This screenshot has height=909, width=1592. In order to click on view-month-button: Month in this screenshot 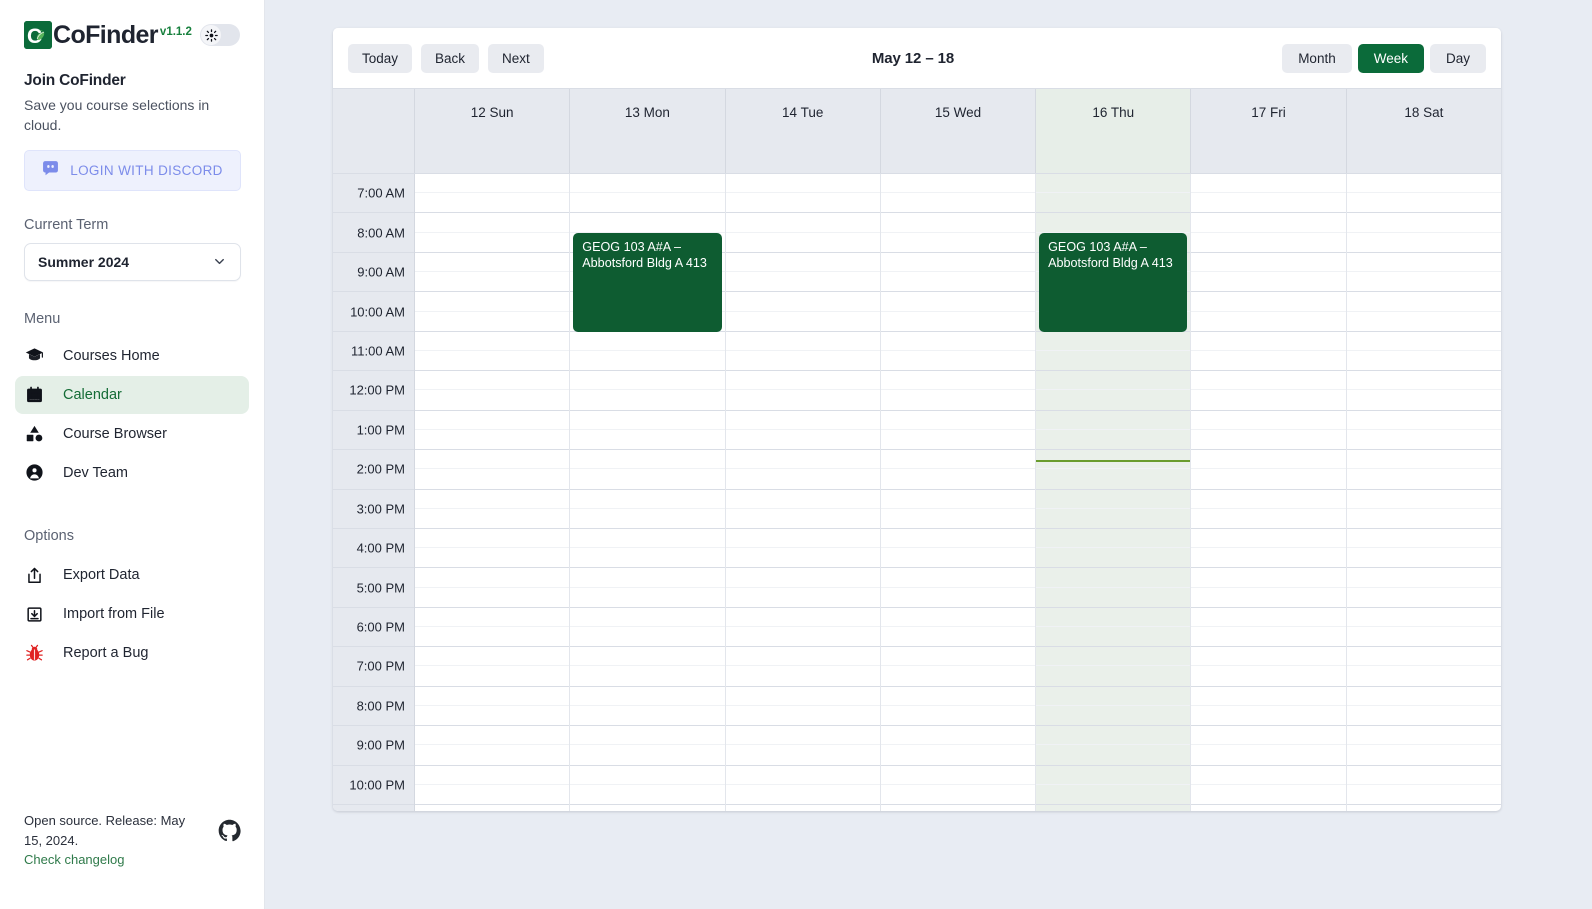, I will do `click(1317, 58)`.